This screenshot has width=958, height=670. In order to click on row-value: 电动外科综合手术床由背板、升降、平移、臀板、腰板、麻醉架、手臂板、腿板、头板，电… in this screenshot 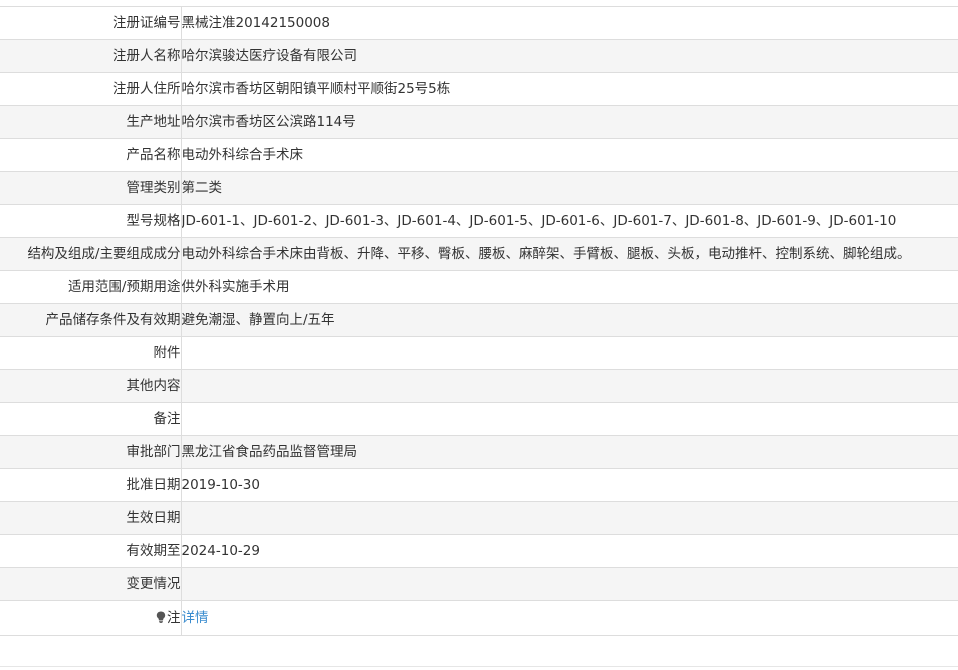, I will do `click(569, 254)`.